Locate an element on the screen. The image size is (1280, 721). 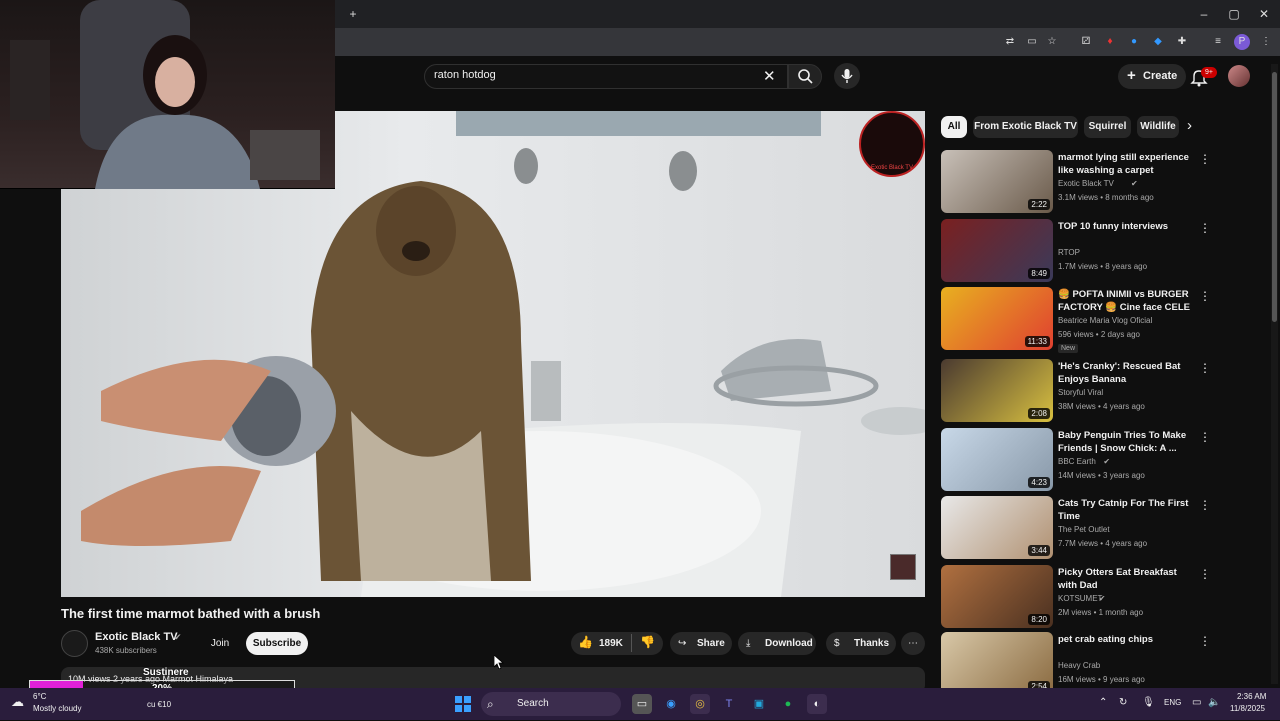
extension-icon: ◆ is located at coordinates (1158, 42).